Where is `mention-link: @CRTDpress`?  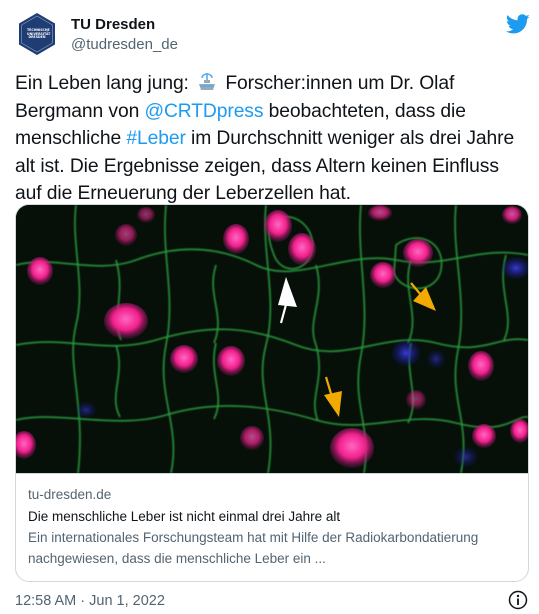
mention-link: @CRTDpress is located at coordinates (203, 111).